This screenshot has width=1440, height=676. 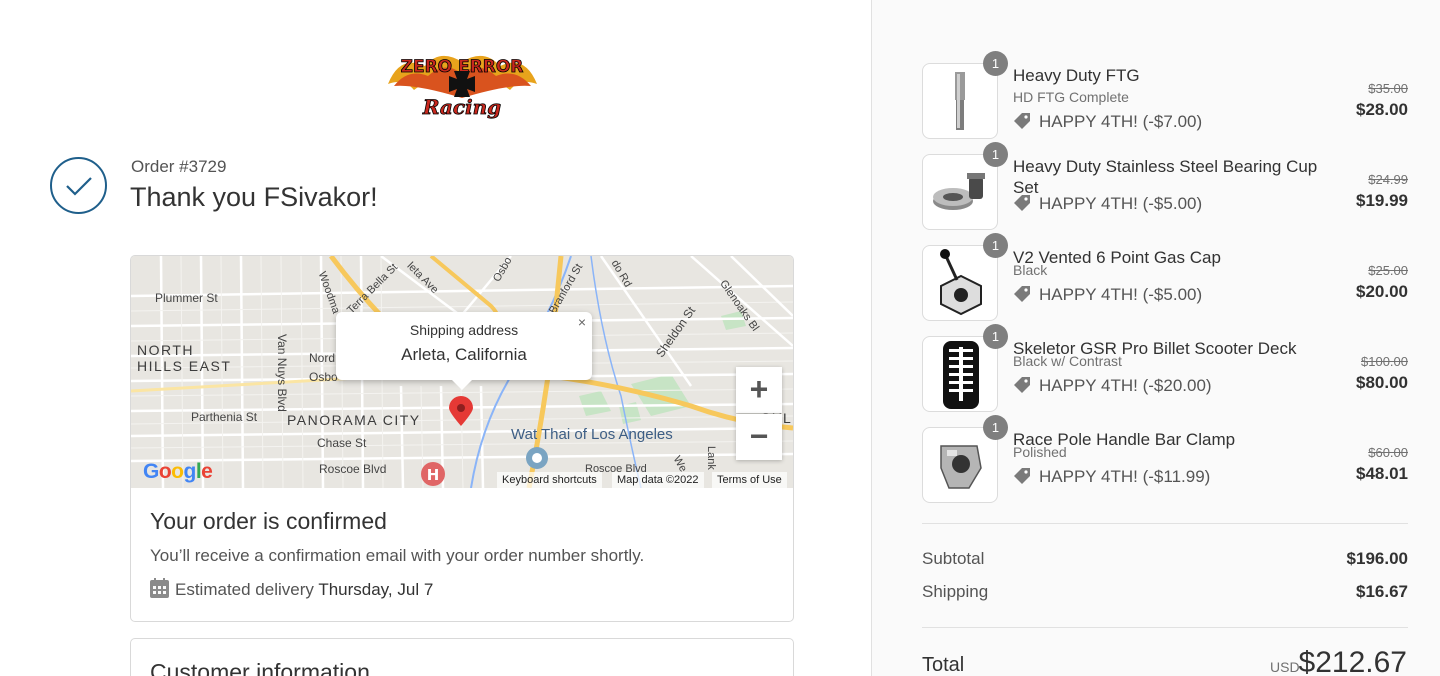 I want to click on order-number: Order #3729, so click(x=179, y=166).